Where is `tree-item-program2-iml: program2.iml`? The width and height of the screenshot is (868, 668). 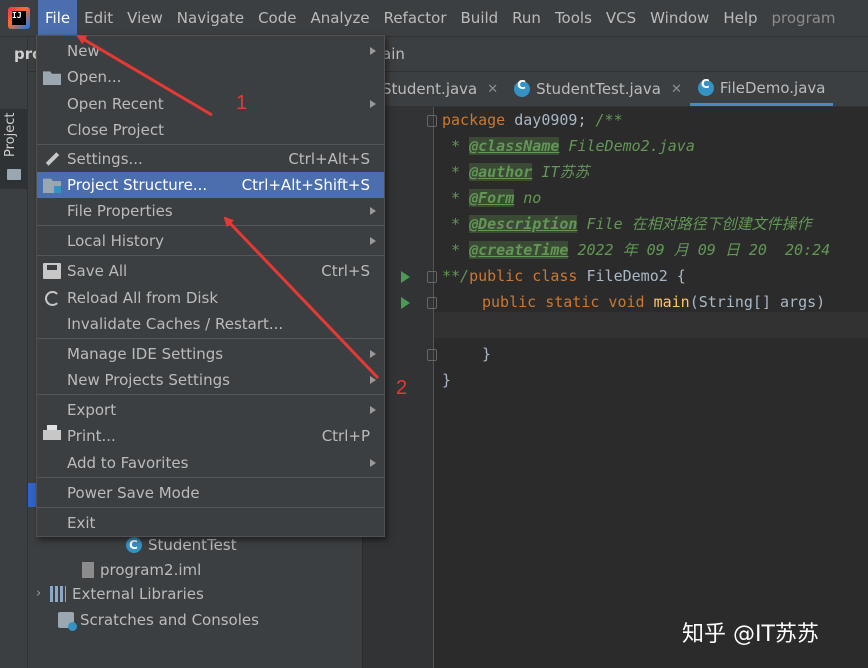 tree-item-program2-iml: program2.iml is located at coordinates (141, 570).